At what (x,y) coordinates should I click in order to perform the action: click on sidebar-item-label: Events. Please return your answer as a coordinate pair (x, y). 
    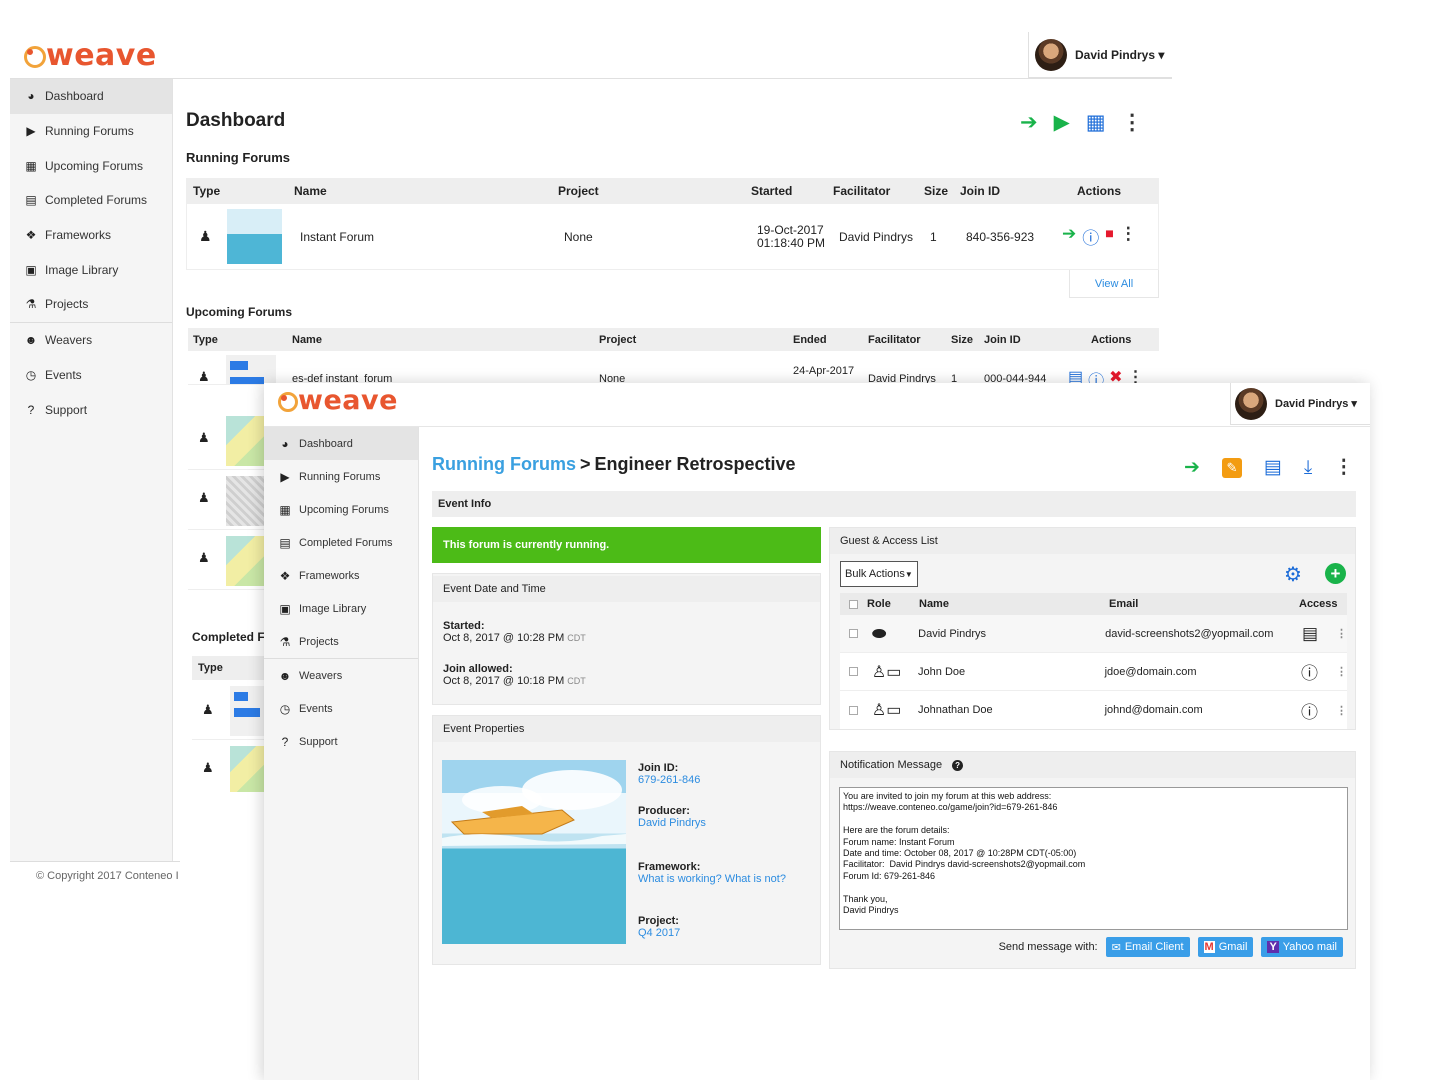
    Looking at the image, I should click on (316, 708).